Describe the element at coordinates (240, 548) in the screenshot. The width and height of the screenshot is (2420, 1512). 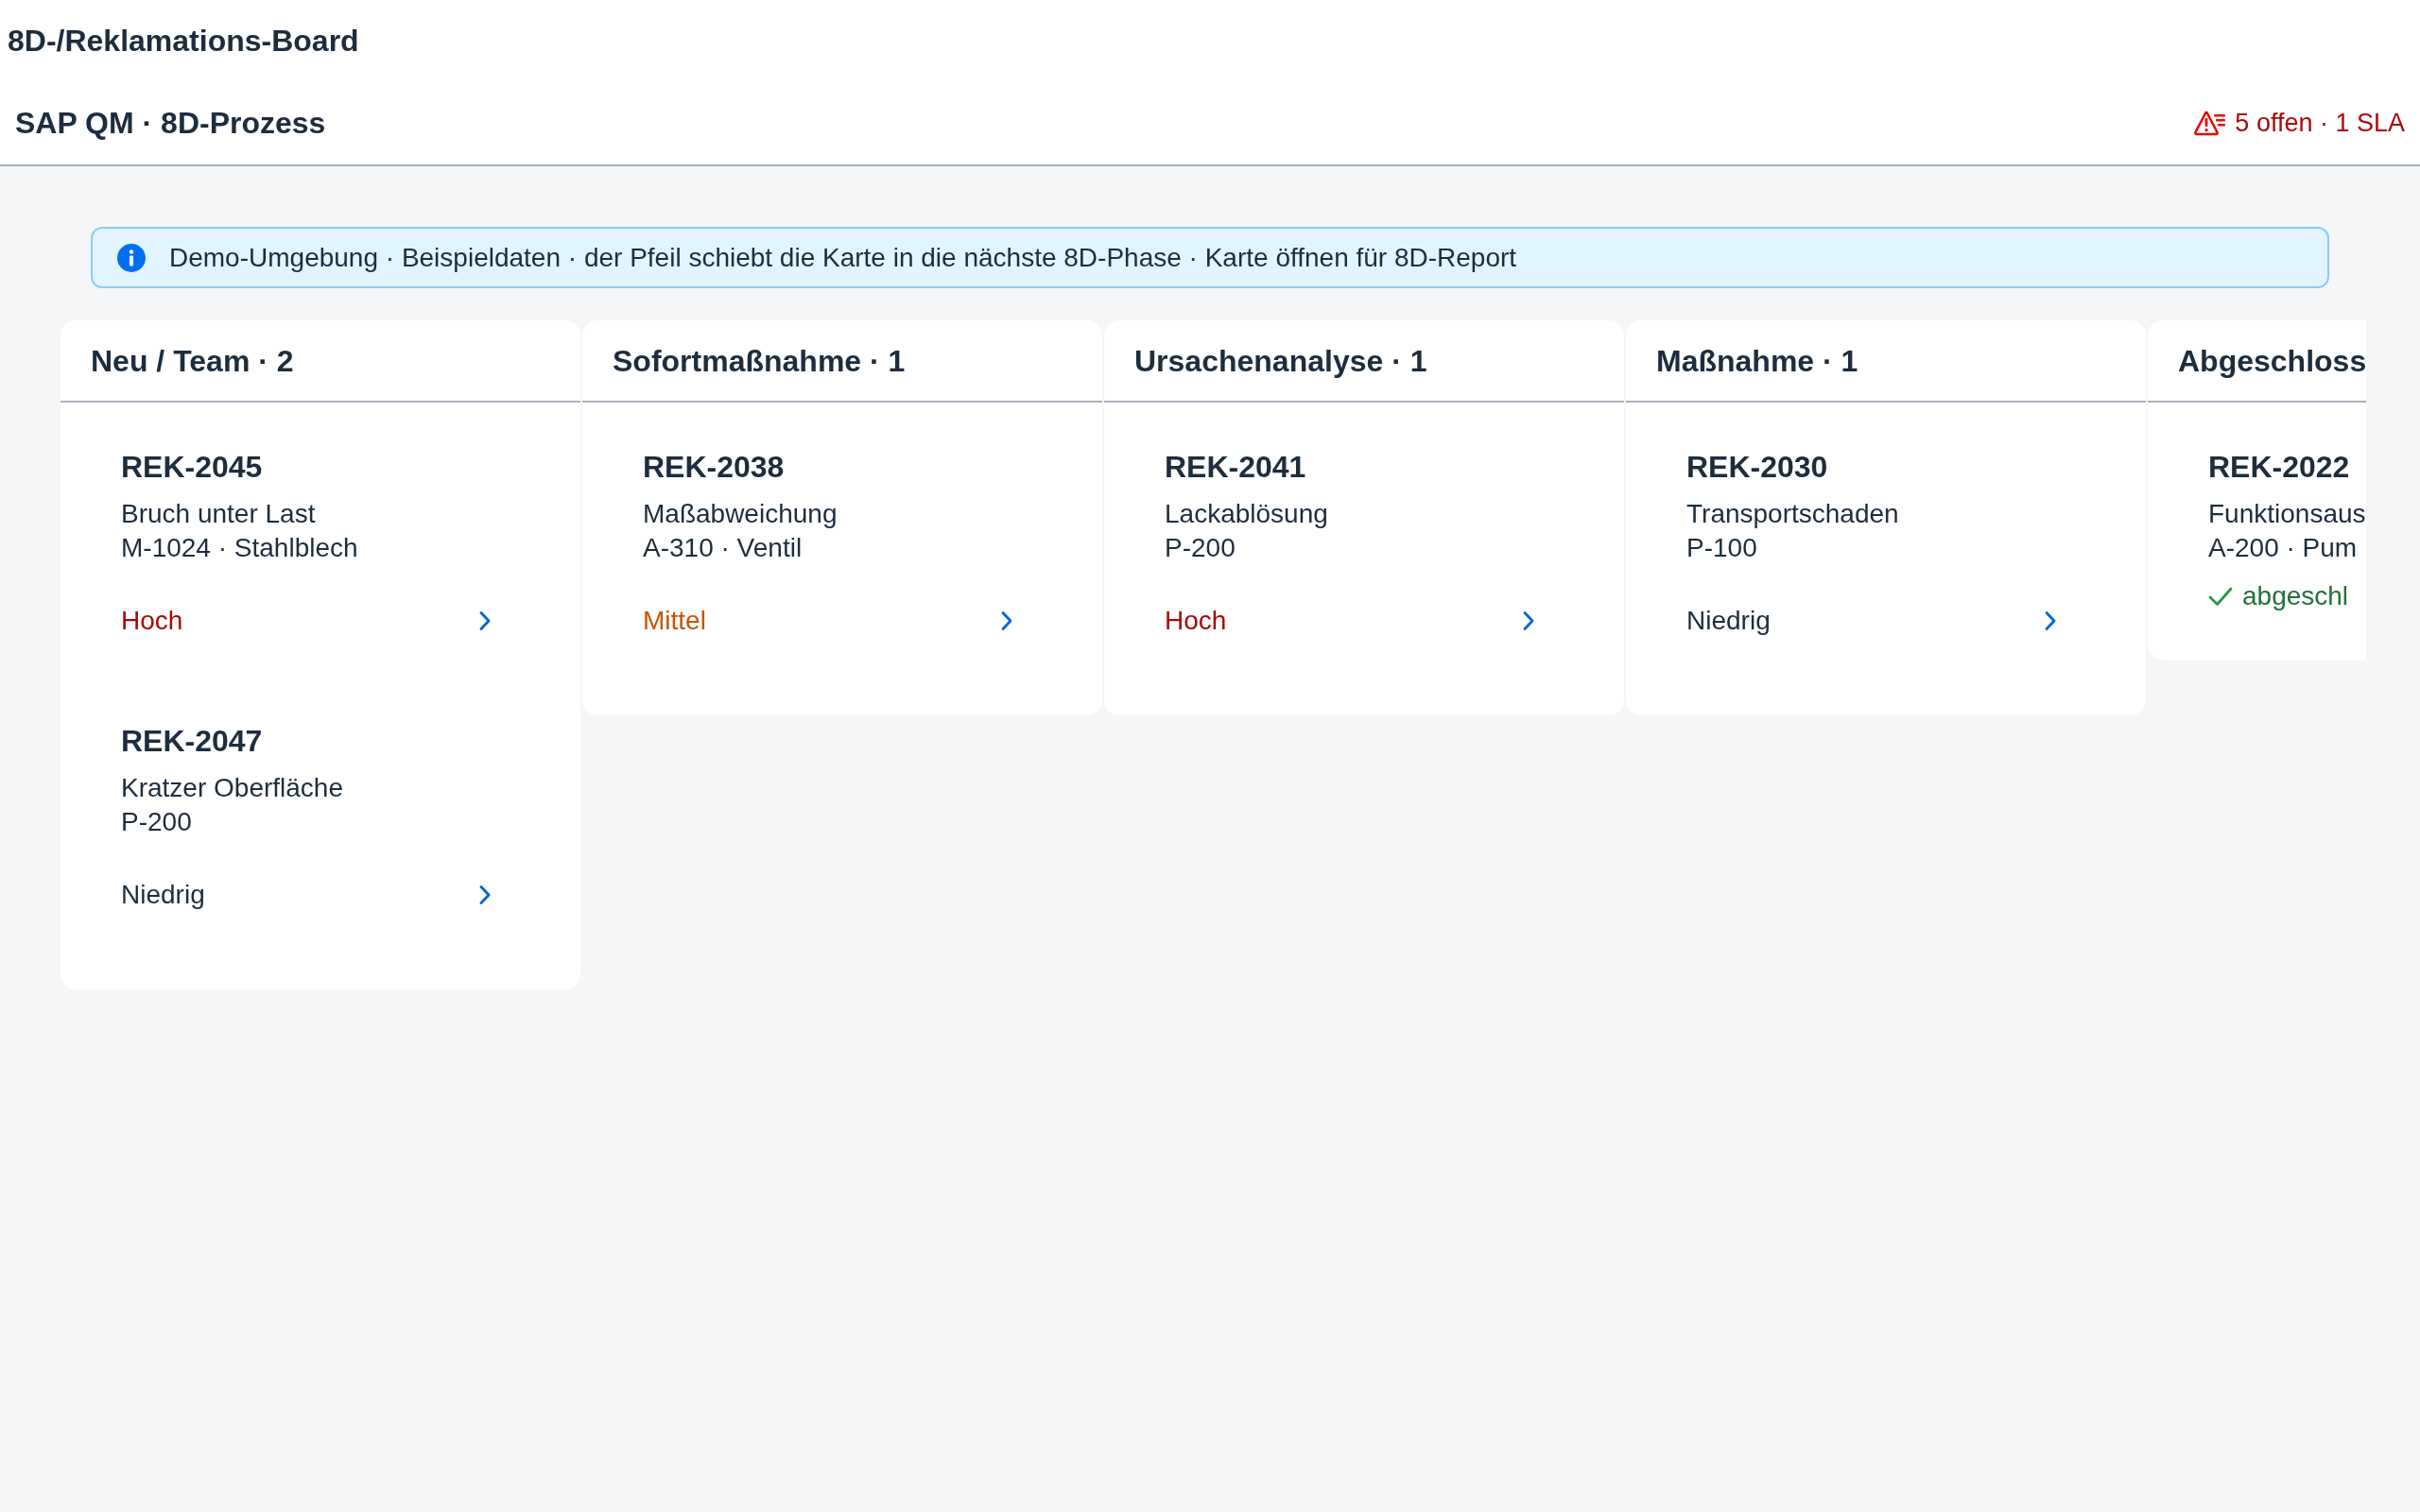
I see `part-text: M-1024 · Stahlblech` at that location.